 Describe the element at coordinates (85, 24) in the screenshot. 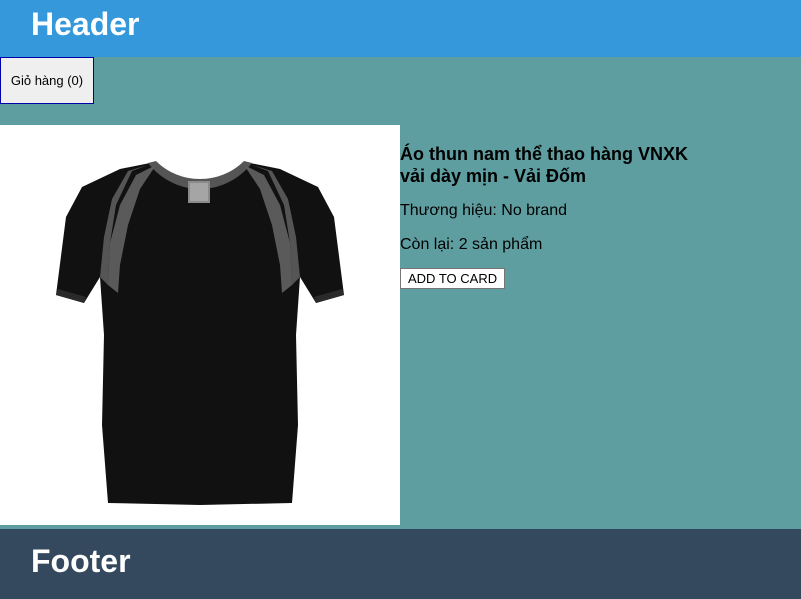

I see `header-title: Header` at that location.